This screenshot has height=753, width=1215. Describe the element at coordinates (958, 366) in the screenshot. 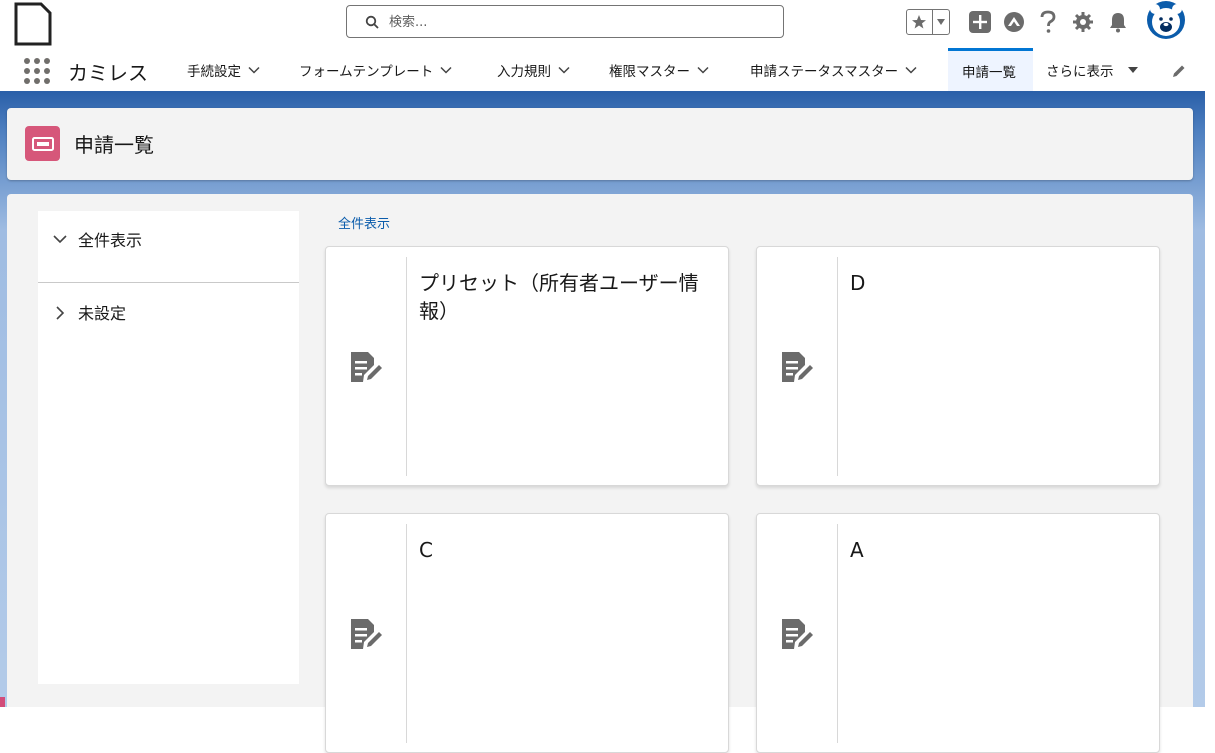

I see `application-card: D` at that location.